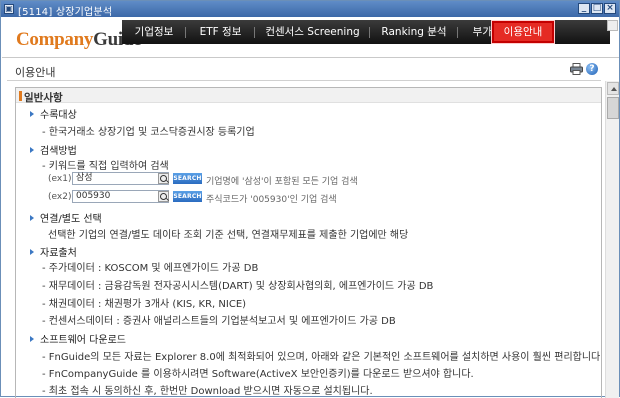 The width and height of the screenshot is (620, 398). Describe the element at coordinates (271, 200) in the screenshot. I see `example-description: 주식코드가 '005930'인 기업 검색` at that location.